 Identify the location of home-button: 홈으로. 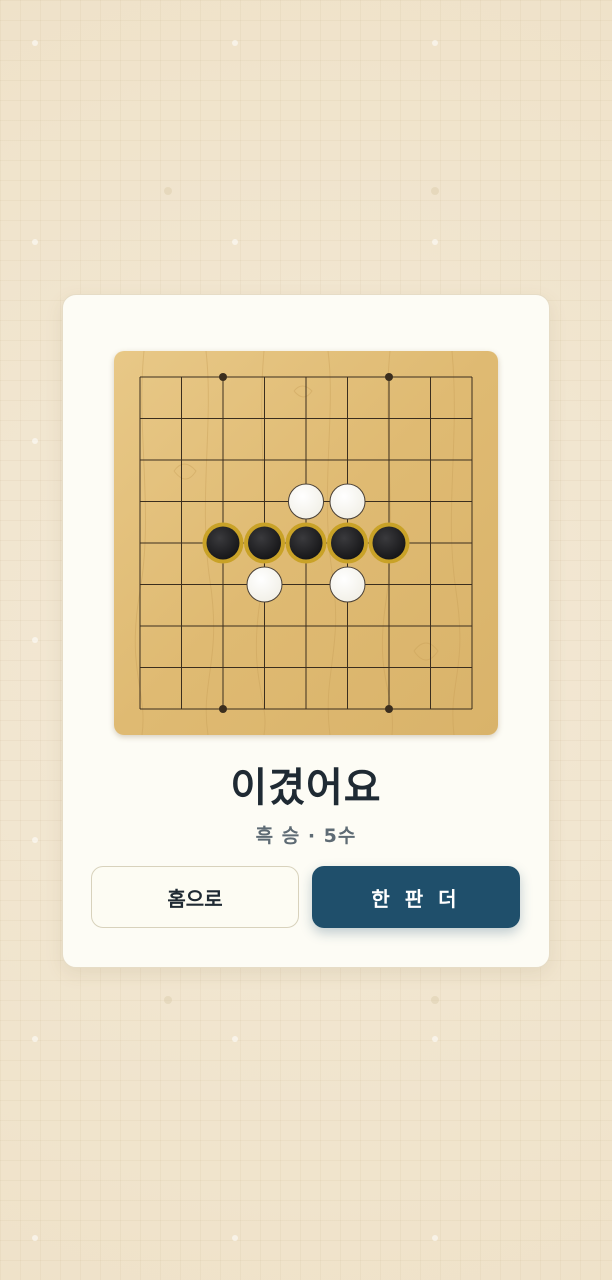
(195, 897).